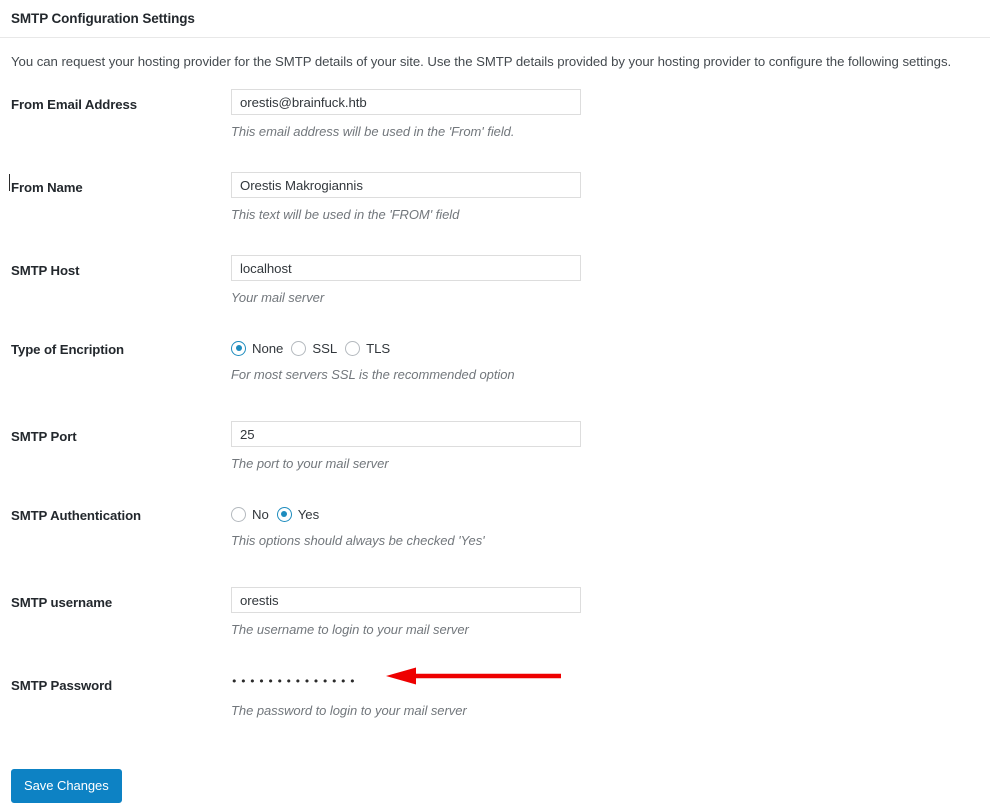 This screenshot has width=990, height=803. Describe the element at coordinates (610, 280) in the screenshot. I see `control-cell-smtp-host: Your mail server` at that location.